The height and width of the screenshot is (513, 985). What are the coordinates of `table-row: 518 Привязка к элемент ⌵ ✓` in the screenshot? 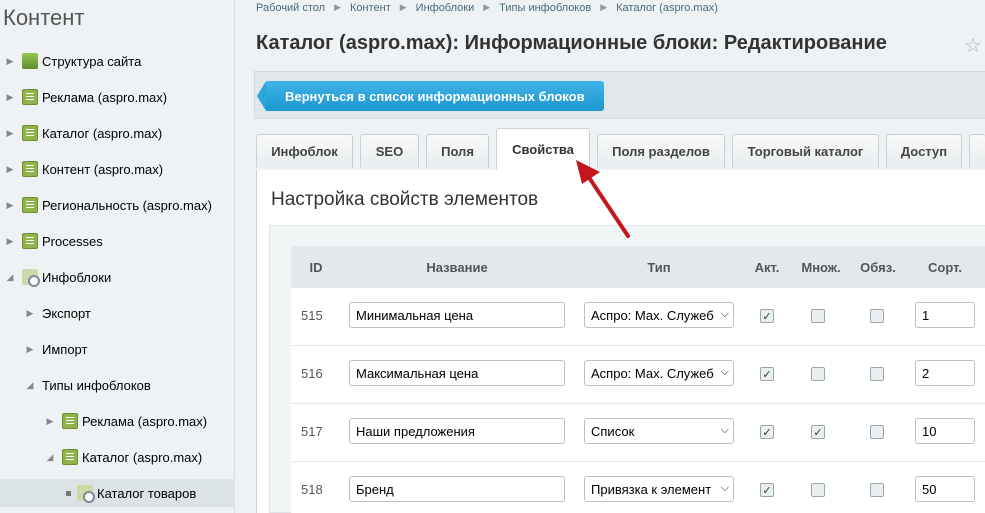 It's located at (638, 487).